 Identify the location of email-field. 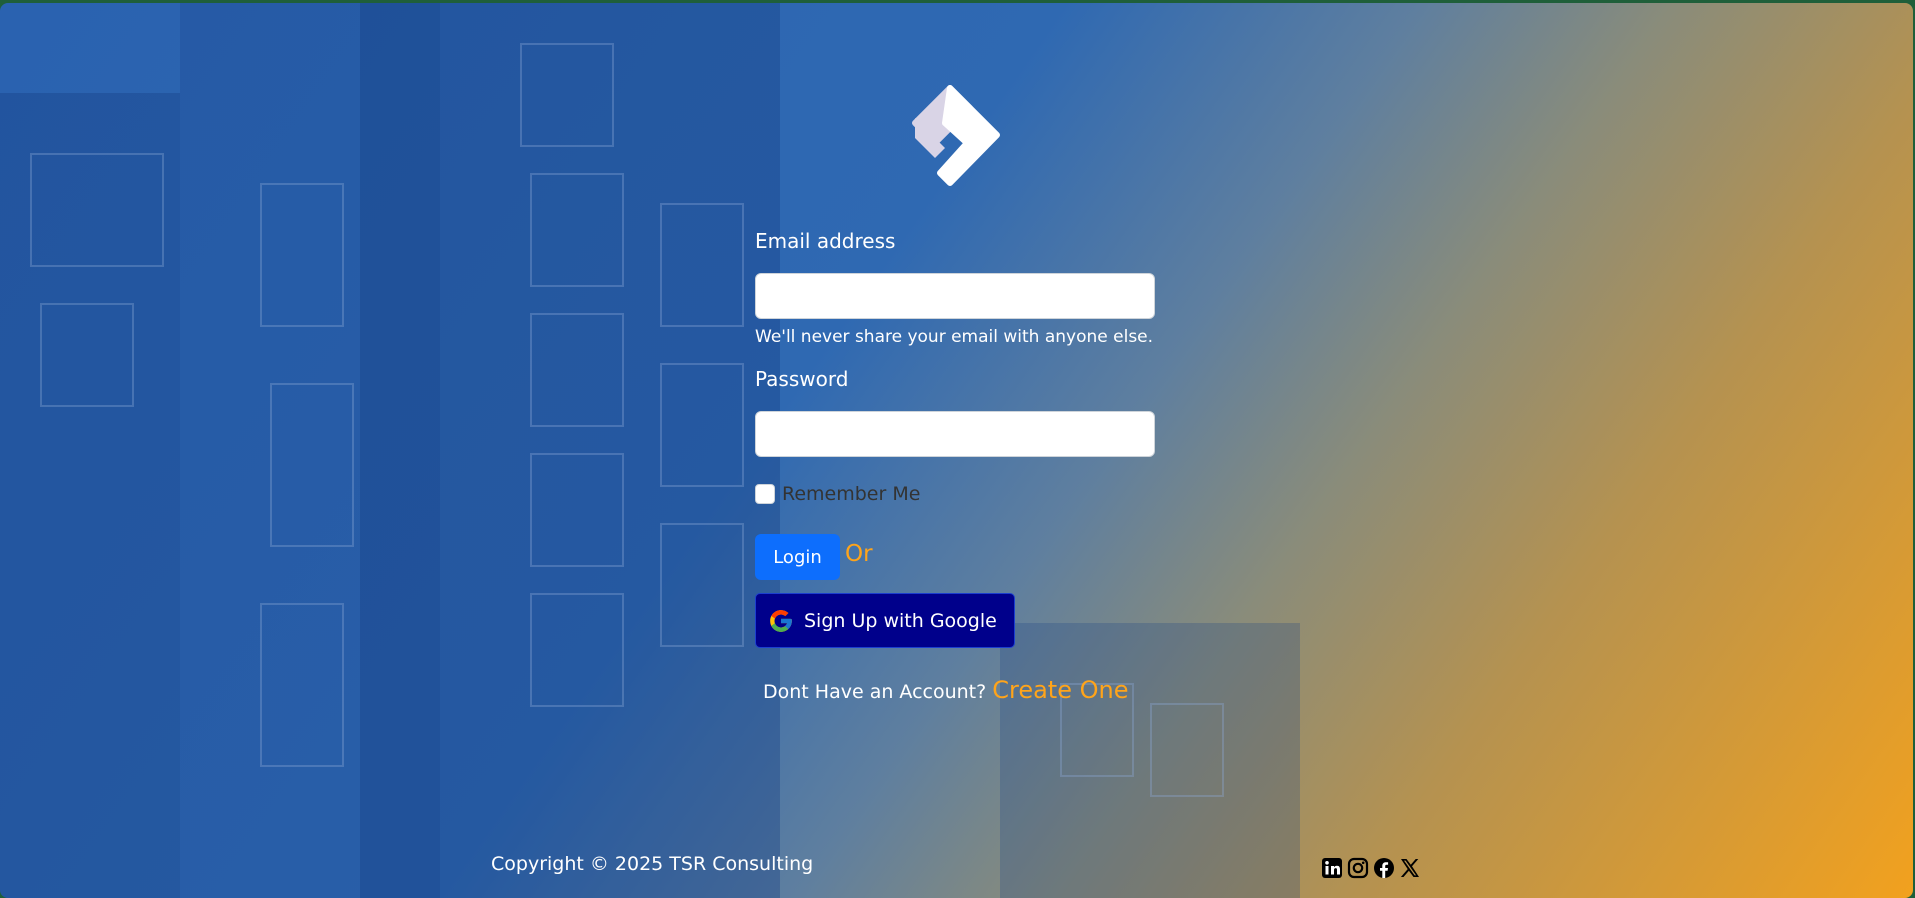
(955, 296).